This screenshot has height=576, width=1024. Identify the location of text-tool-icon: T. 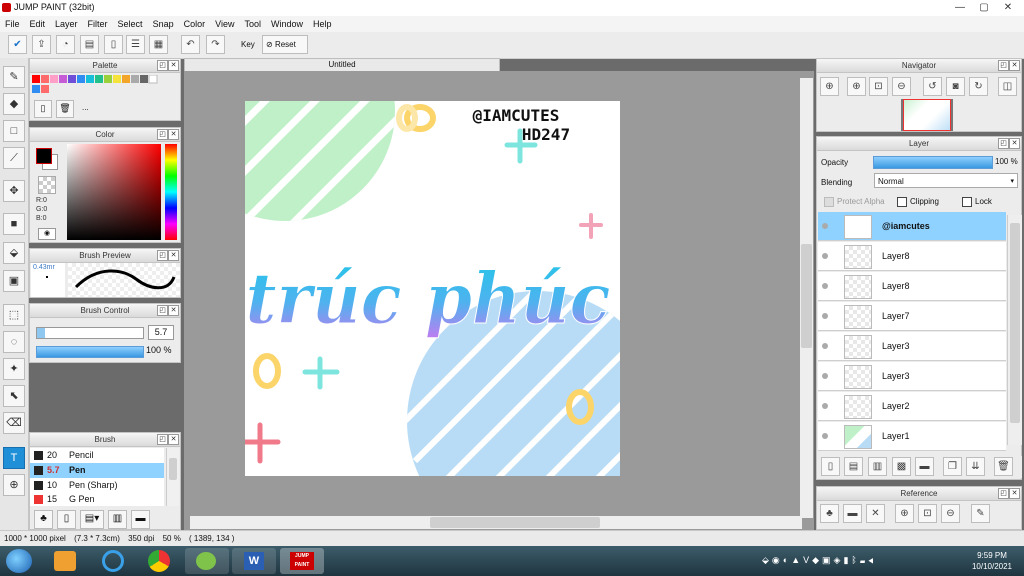
(14, 458).